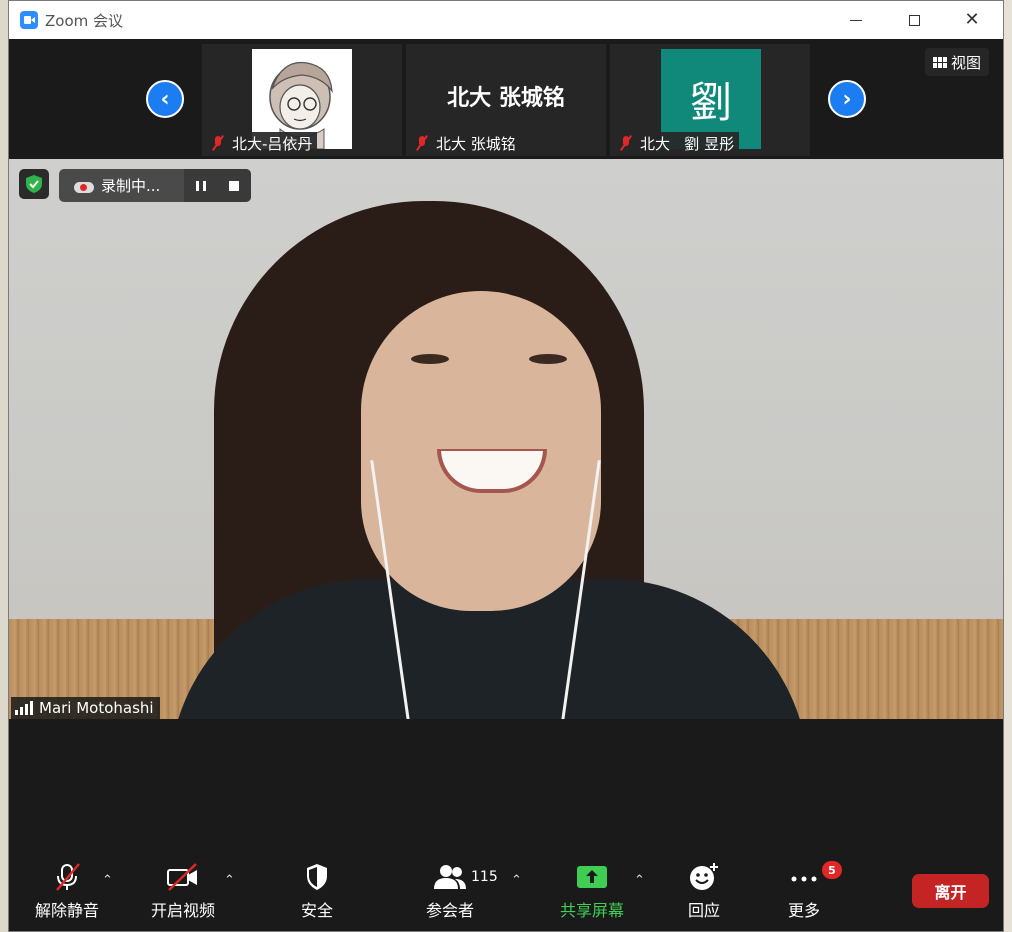 The image size is (1012, 932). What do you see at coordinates (804, 910) in the screenshot?
I see `more-label: 更多` at bounding box center [804, 910].